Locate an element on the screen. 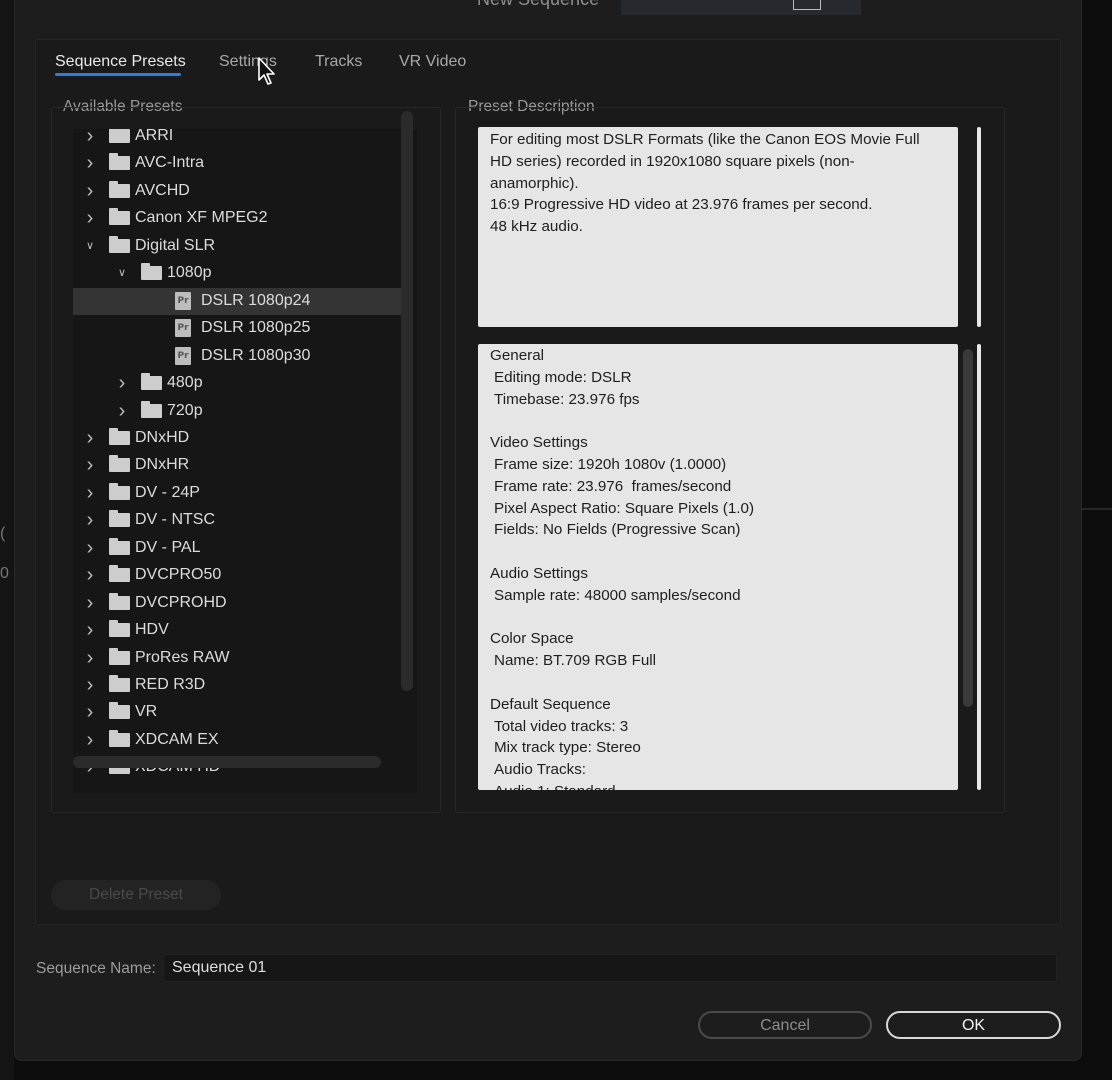 This screenshot has width=1112, height=1080. preset-folder-row: › VR is located at coordinates (237, 712).